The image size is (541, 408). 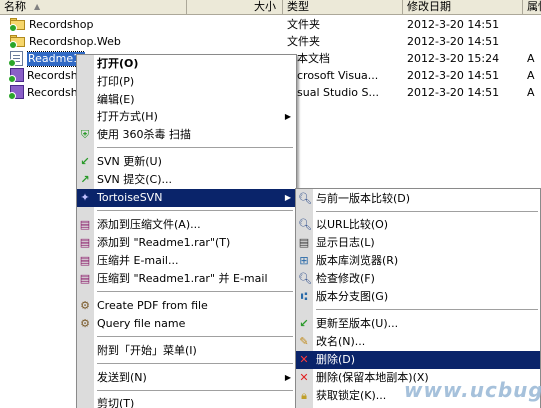 What do you see at coordinates (186, 401) in the screenshot?
I see `menu-item-cut: 剪切(T)` at bounding box center [186, 401].